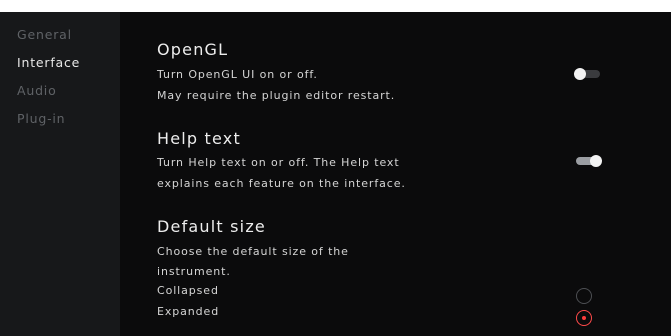 The height and width of the screenshot is (336, 671). What do you see at coordinates (281, 183) in the screenshot?
I see `help-text-description-line2: explains each feature on the interface.` at bounding box center [281, 183].